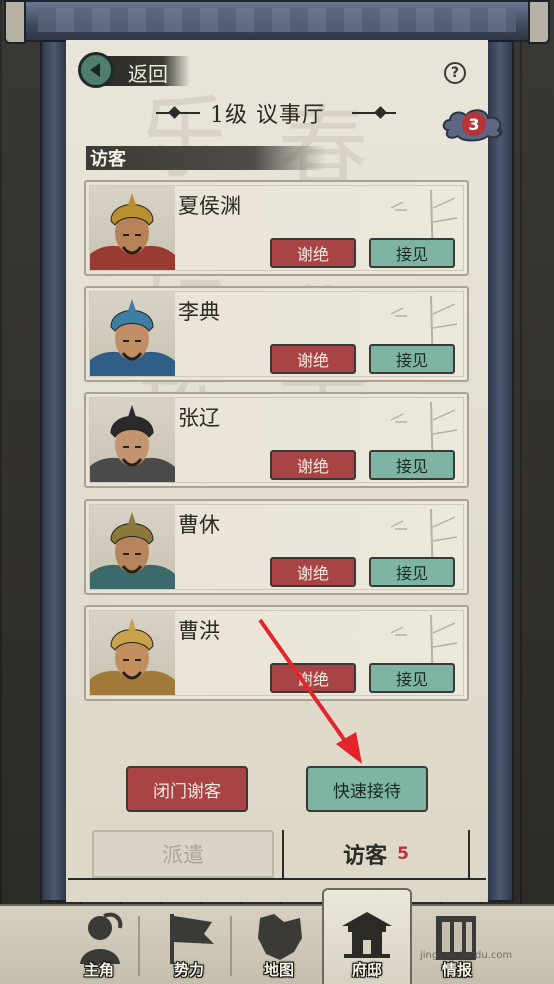 This screenshot has height=984, width=554. What do you see at coordinates (277, 879) in the screenshot?
I see `tabs-baseline` at bounding box center [277, 879].